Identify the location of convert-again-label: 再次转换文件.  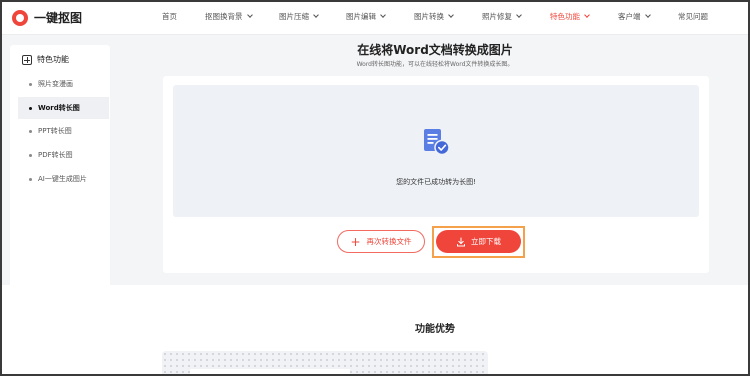
(389, 241).